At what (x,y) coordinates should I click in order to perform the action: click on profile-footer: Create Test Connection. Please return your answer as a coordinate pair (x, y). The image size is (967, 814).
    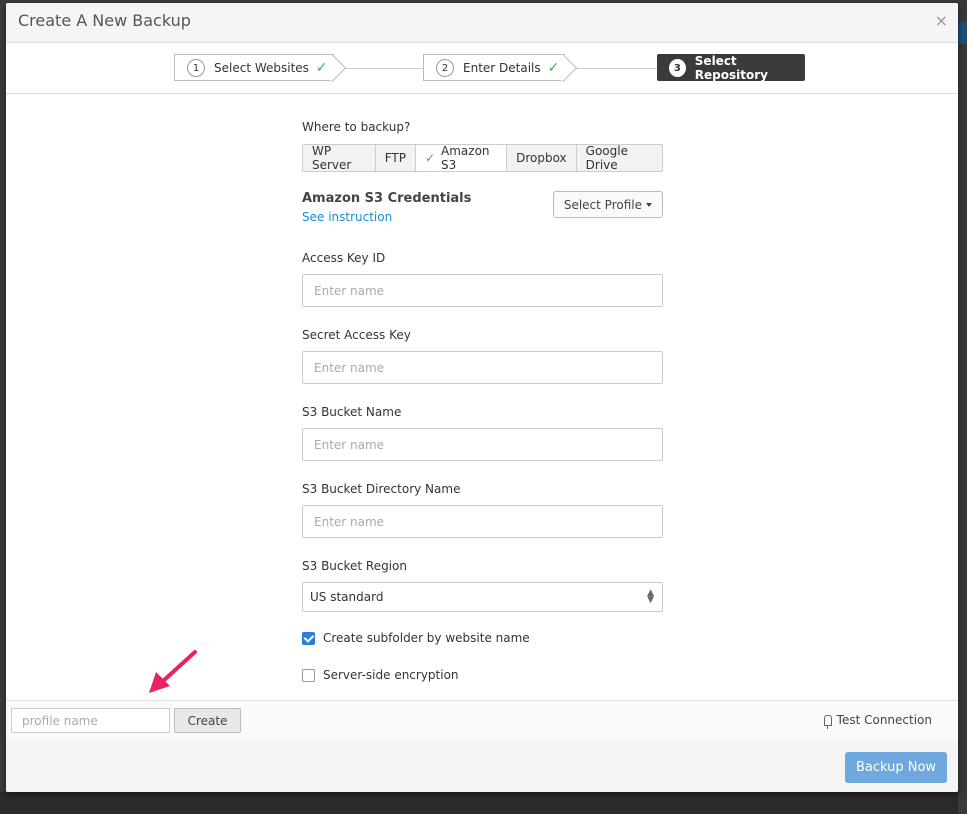
    Looking at the image, I should click on (482, 721).